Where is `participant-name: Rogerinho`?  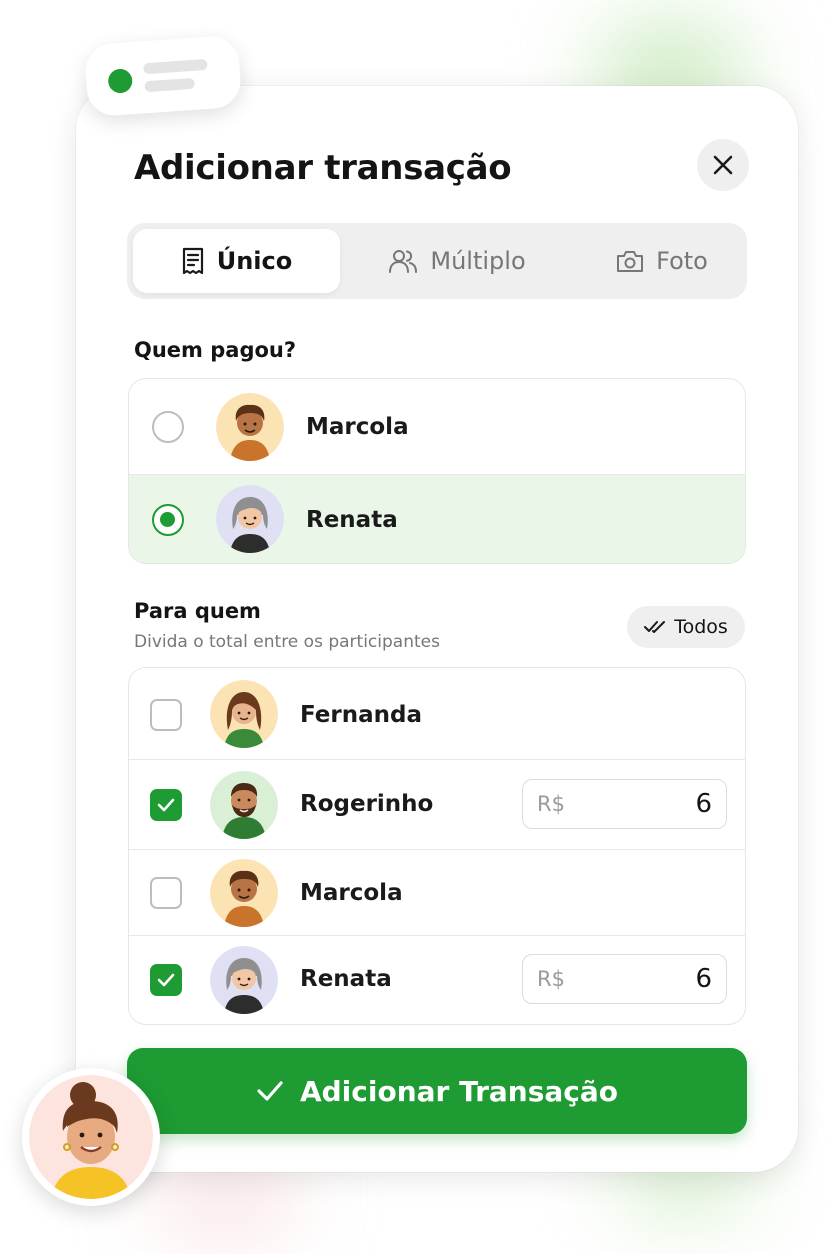 participant-name: Rogerinho is located at coordinates (367, 804).